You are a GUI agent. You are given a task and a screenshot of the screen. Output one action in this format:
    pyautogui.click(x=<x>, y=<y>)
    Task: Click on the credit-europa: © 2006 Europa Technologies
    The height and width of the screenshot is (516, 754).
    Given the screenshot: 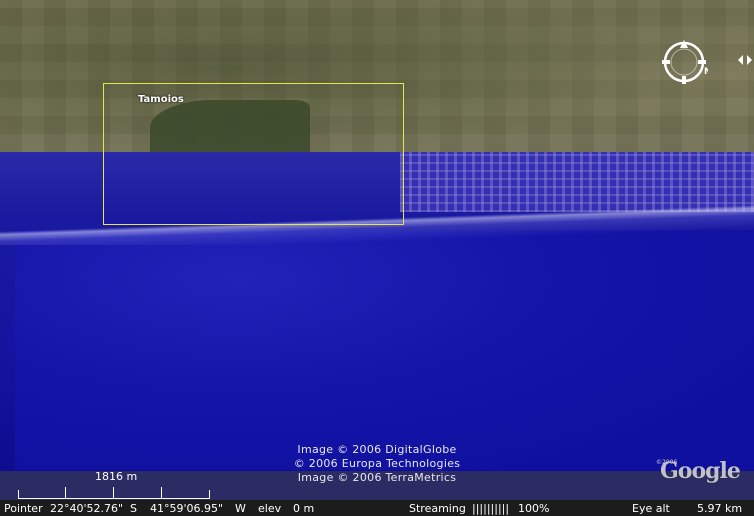 What is the action you would take?
    pyautogui.click(x=377, y=463)
    